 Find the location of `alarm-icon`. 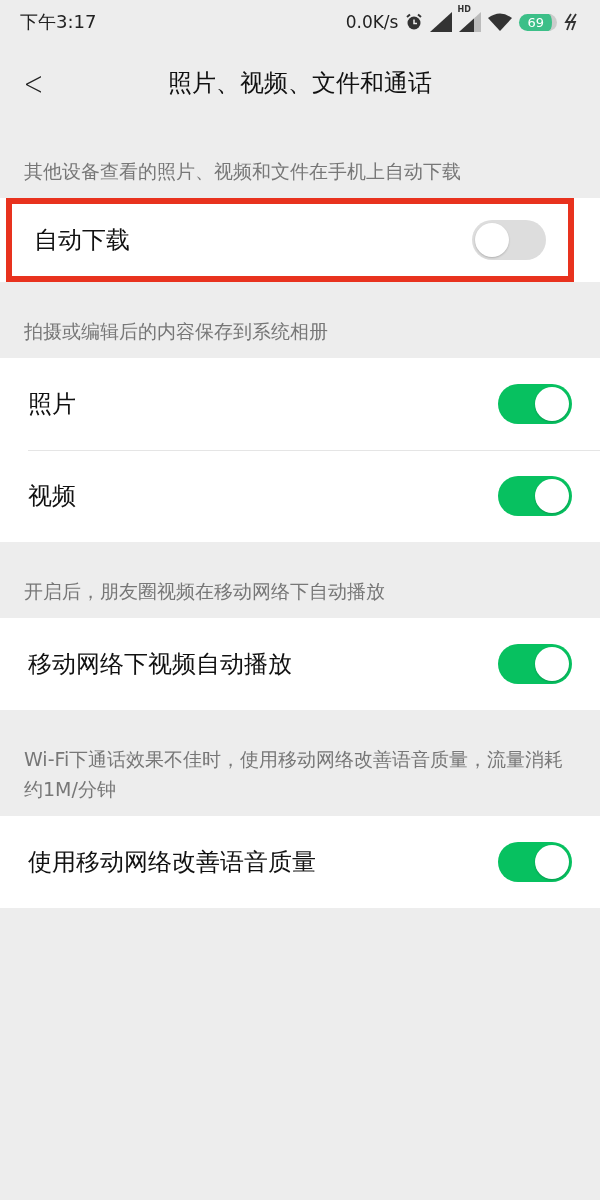

alarm-icon is located at coordinates (414, 22).